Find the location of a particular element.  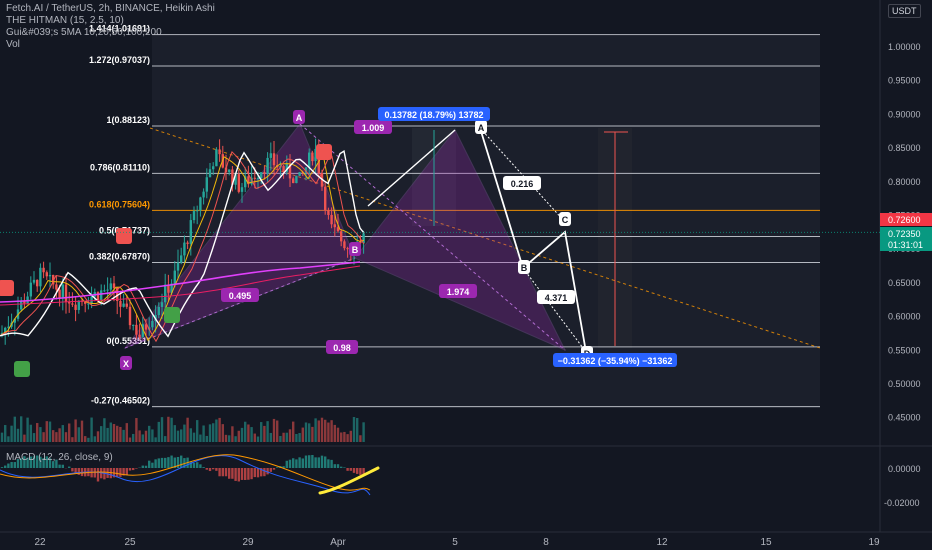

buy-signal-icon is located at coordinates (172, 315).